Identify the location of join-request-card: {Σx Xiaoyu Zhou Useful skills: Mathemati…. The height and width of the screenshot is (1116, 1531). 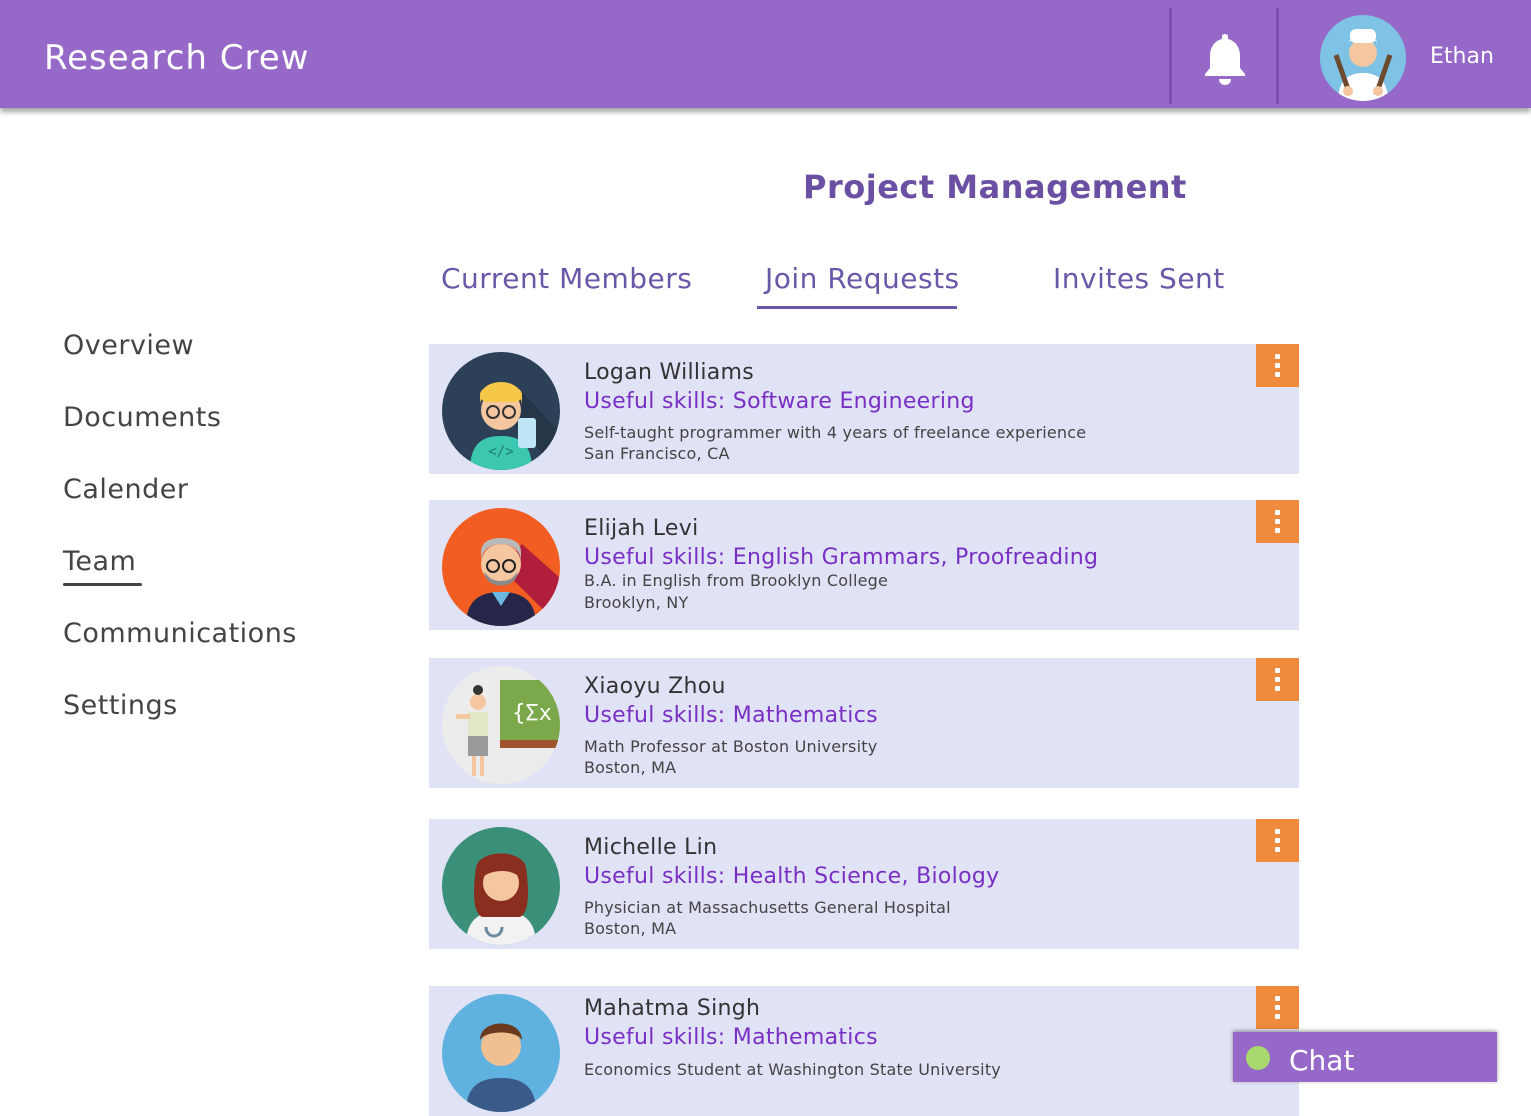
(864, 723).